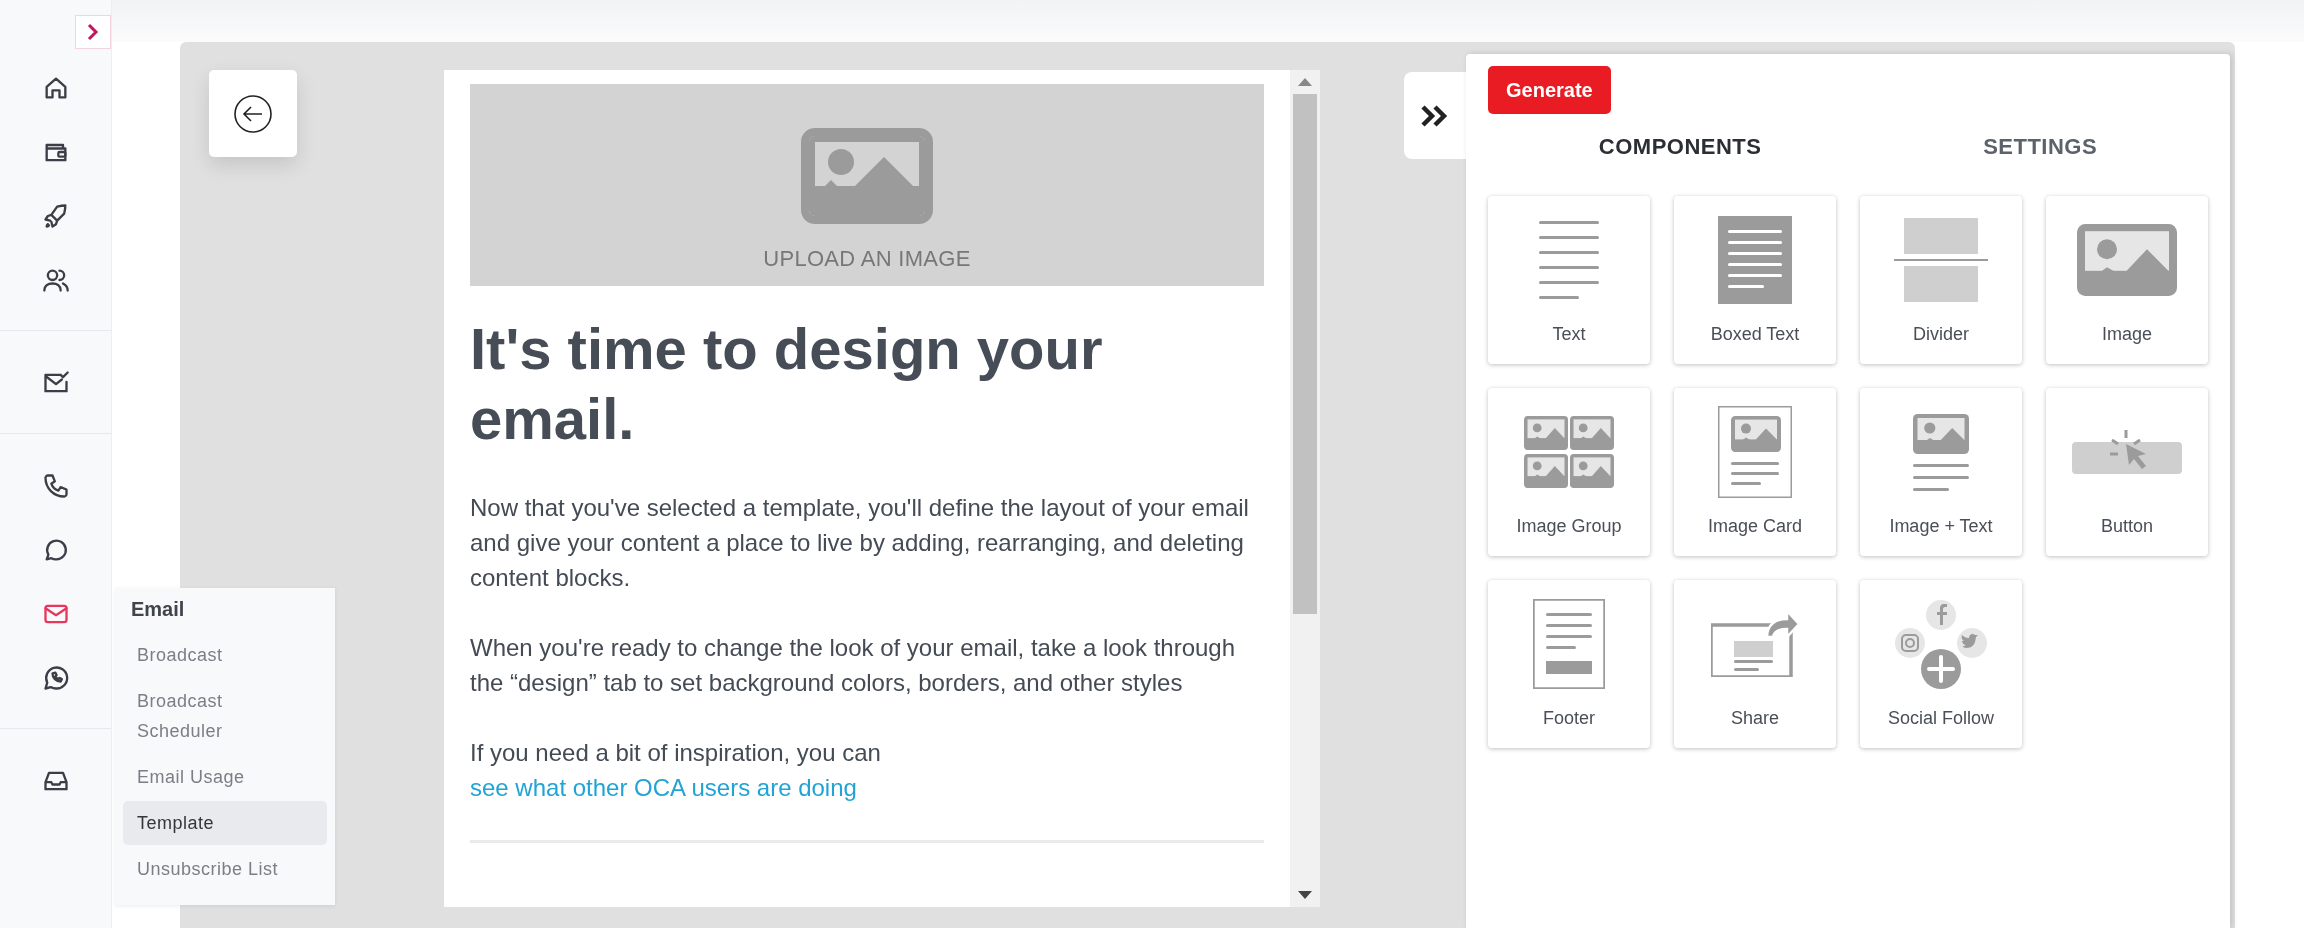 This screenshot has width=2304, height=928. I want to click on scroll-up-icon, so click(1305, 82).